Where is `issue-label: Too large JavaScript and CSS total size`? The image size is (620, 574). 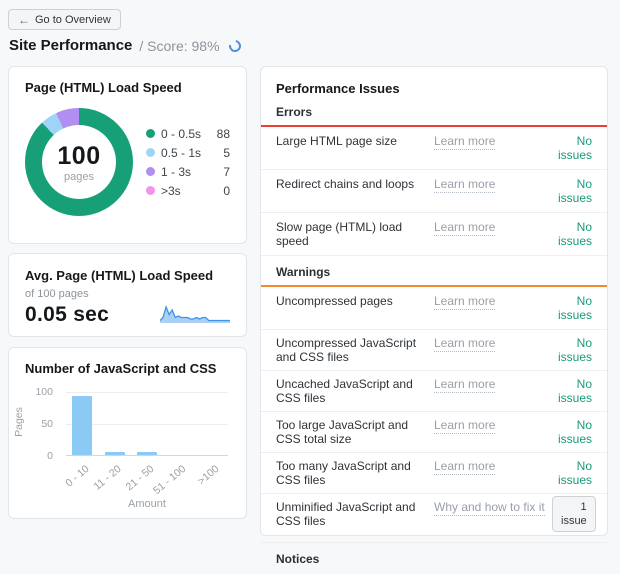
issue-label: Too large JavaScript and CSS total size is located at coordinates (342, 432).